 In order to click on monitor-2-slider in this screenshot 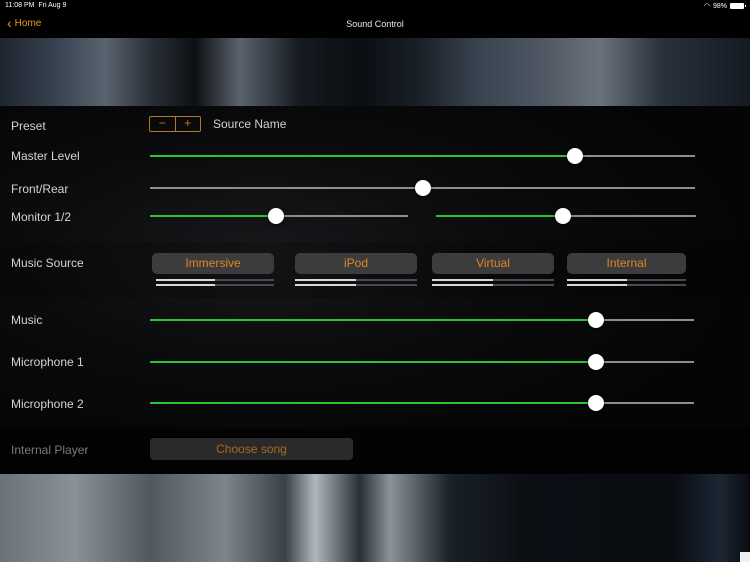, I will do `click(566, 216)`.